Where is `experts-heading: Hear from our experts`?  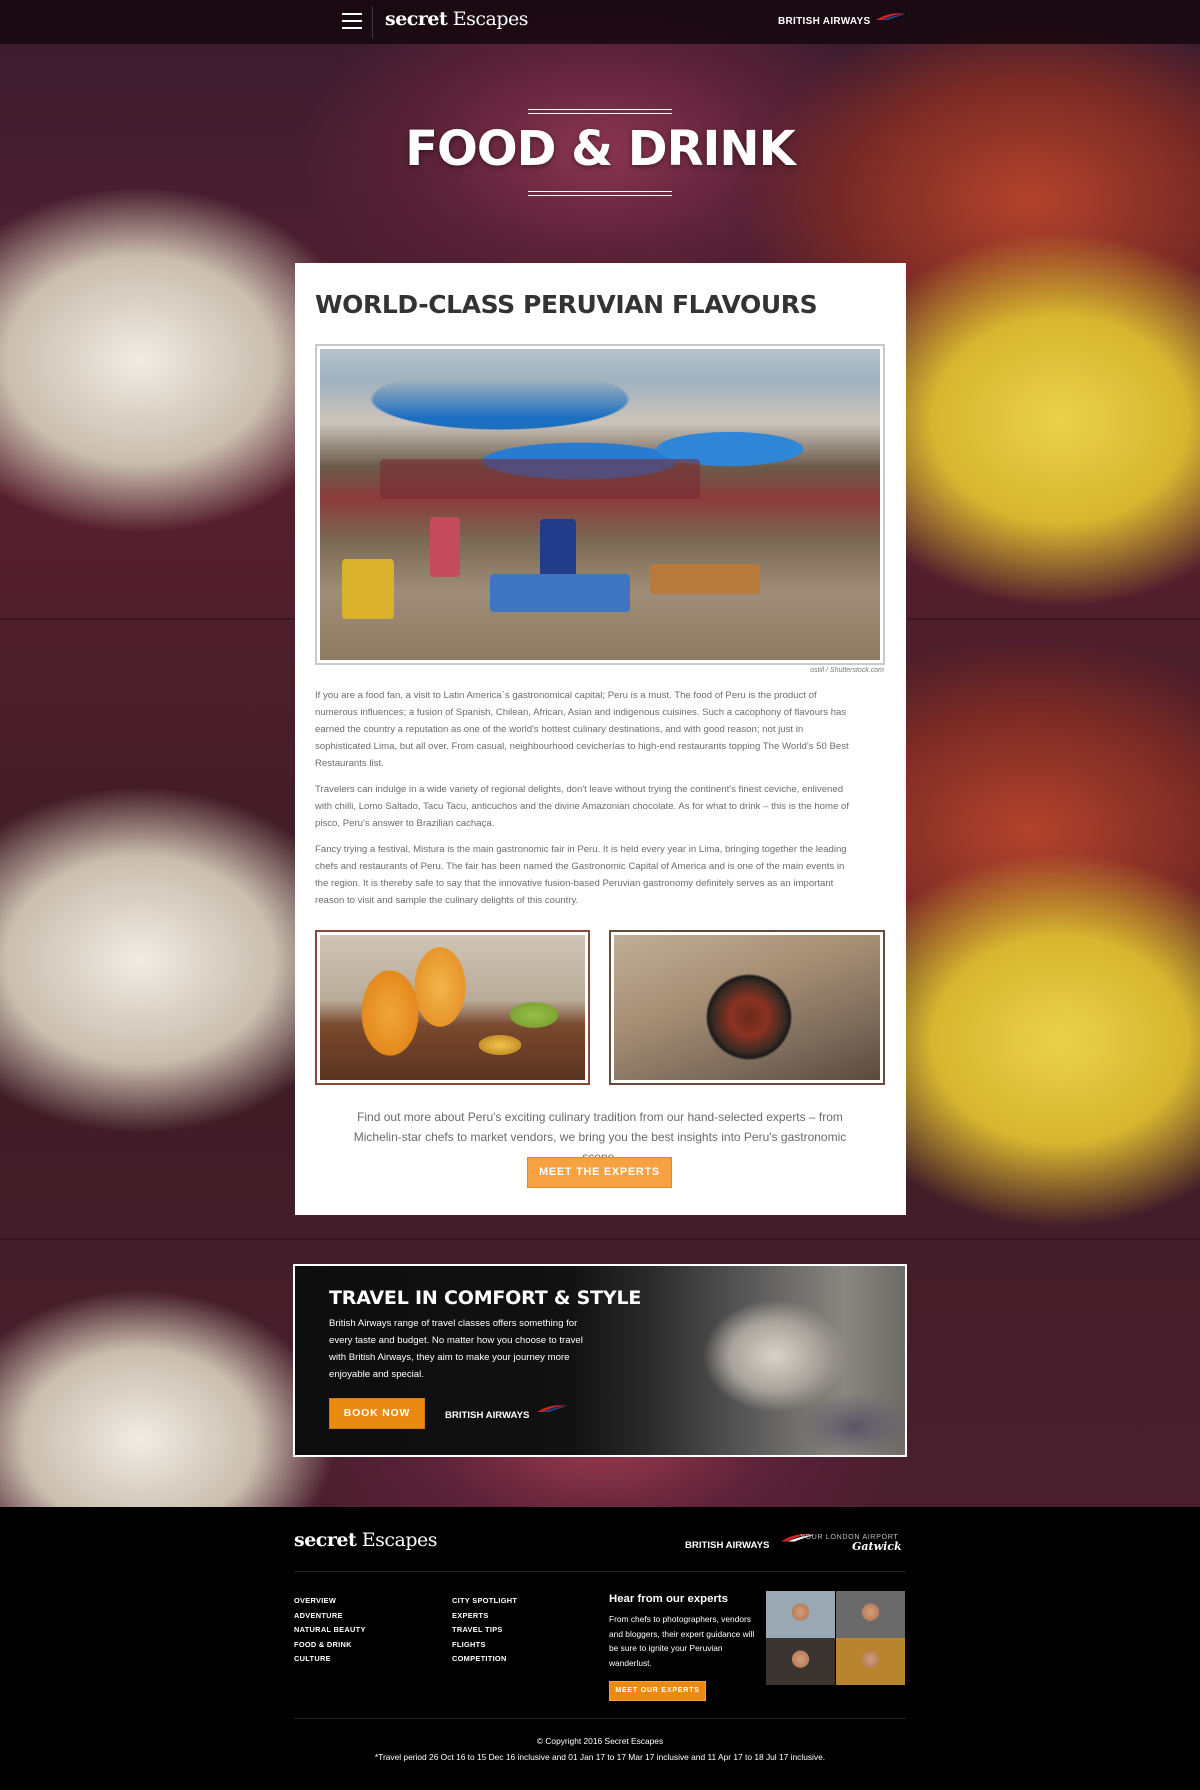 experts-heading: Hear from our experts is located at coordinates (669, 1599).